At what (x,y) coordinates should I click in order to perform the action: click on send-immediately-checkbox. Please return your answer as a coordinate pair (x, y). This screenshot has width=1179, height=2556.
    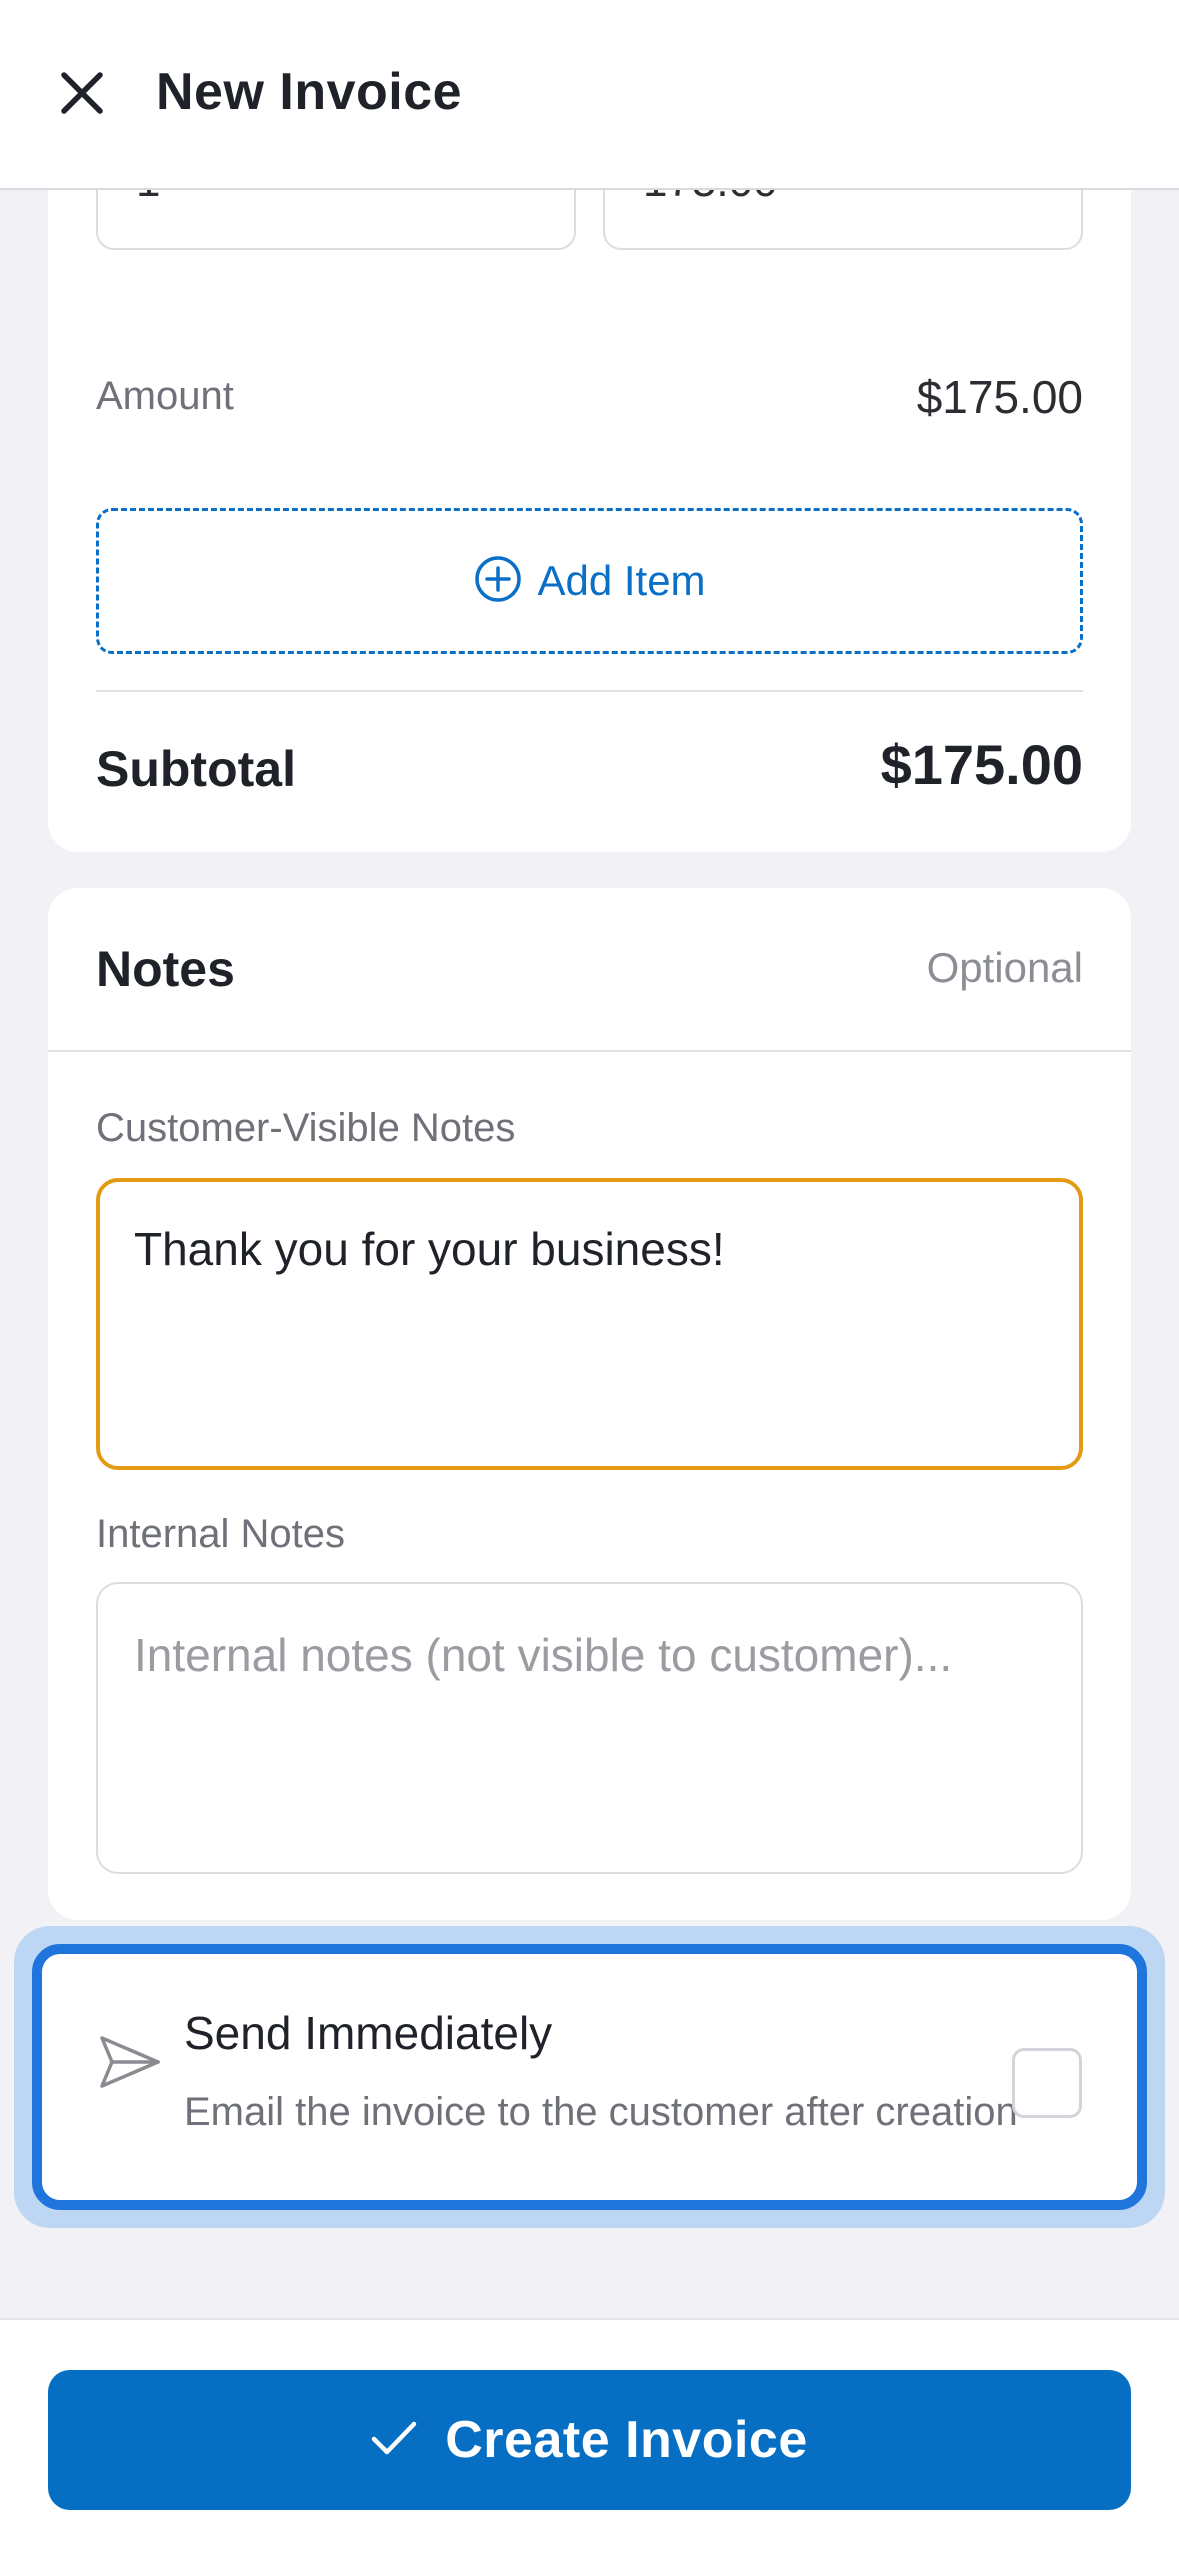
    Looking at the image, I should click on (1047, 2083).